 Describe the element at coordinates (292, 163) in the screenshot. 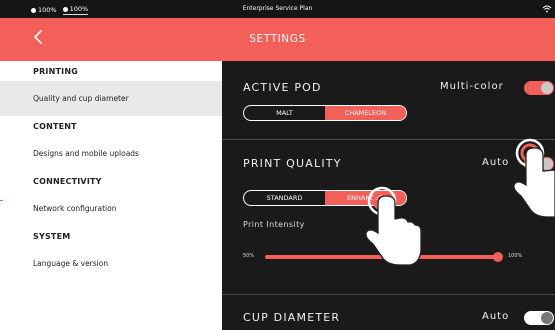

I see `print-quality-title: PRINT QUALITY` at that location.